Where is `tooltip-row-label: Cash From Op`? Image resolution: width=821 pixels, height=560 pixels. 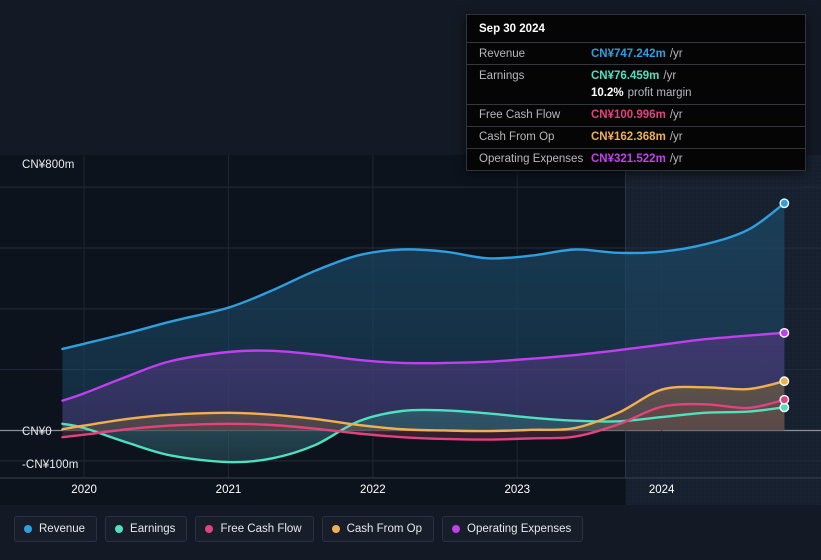 tooltip-row-label: Cash From Op is located at coordinates (517, 137).